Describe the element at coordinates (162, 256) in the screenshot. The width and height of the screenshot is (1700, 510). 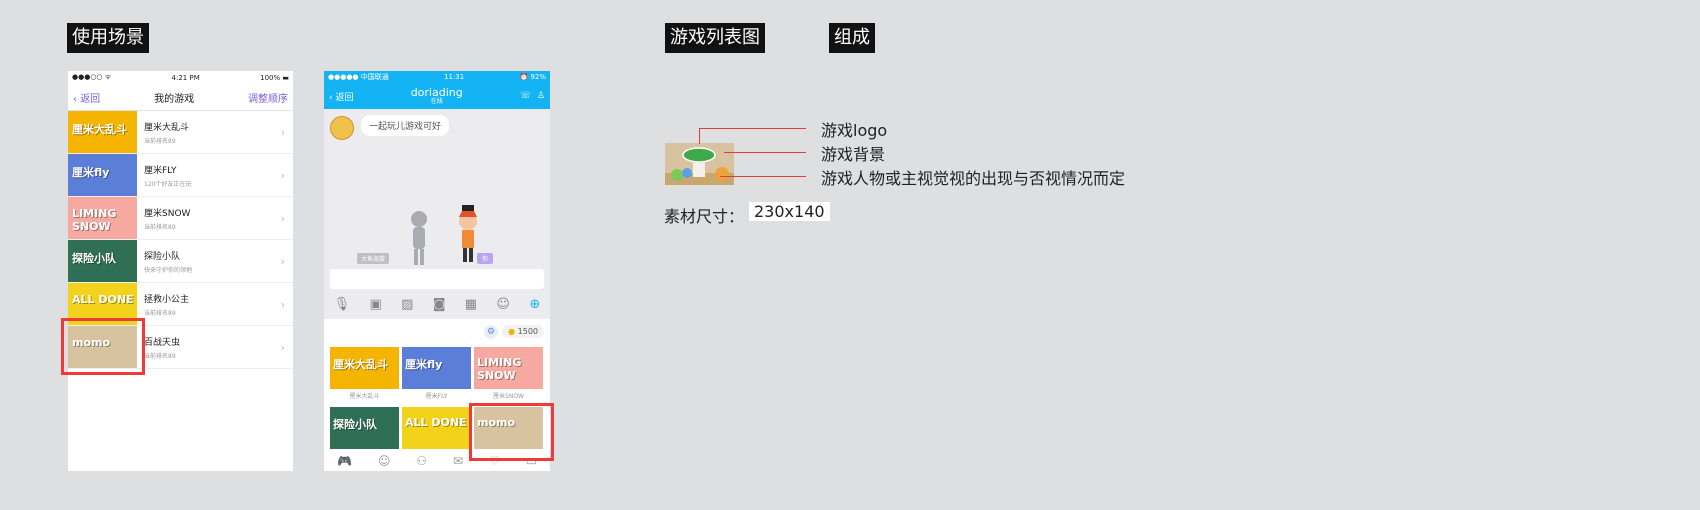
I see `game-name: 探险小队` at that location.